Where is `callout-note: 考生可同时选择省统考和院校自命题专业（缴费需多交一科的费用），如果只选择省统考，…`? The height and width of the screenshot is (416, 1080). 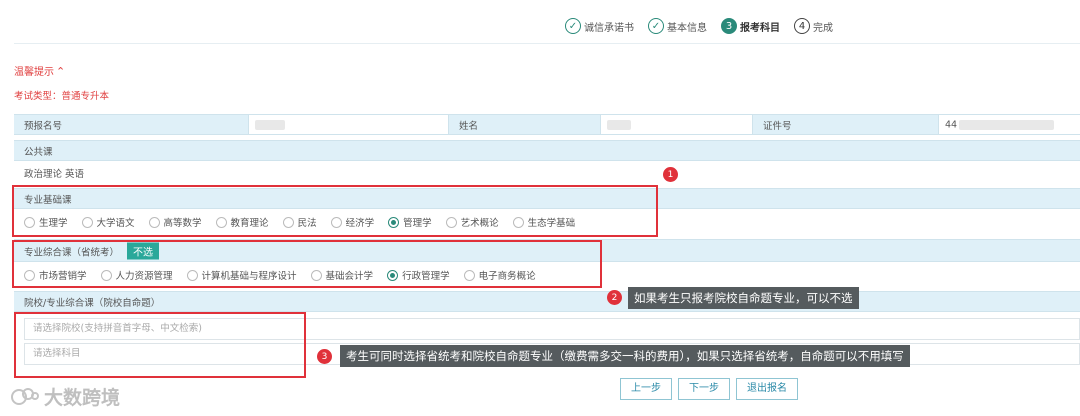 callout-note: 考生可同时选择省统考和院校自命题专业（缴费需多交一科的费用），如果只选择省统考，… is located at coordinates (625, 356).